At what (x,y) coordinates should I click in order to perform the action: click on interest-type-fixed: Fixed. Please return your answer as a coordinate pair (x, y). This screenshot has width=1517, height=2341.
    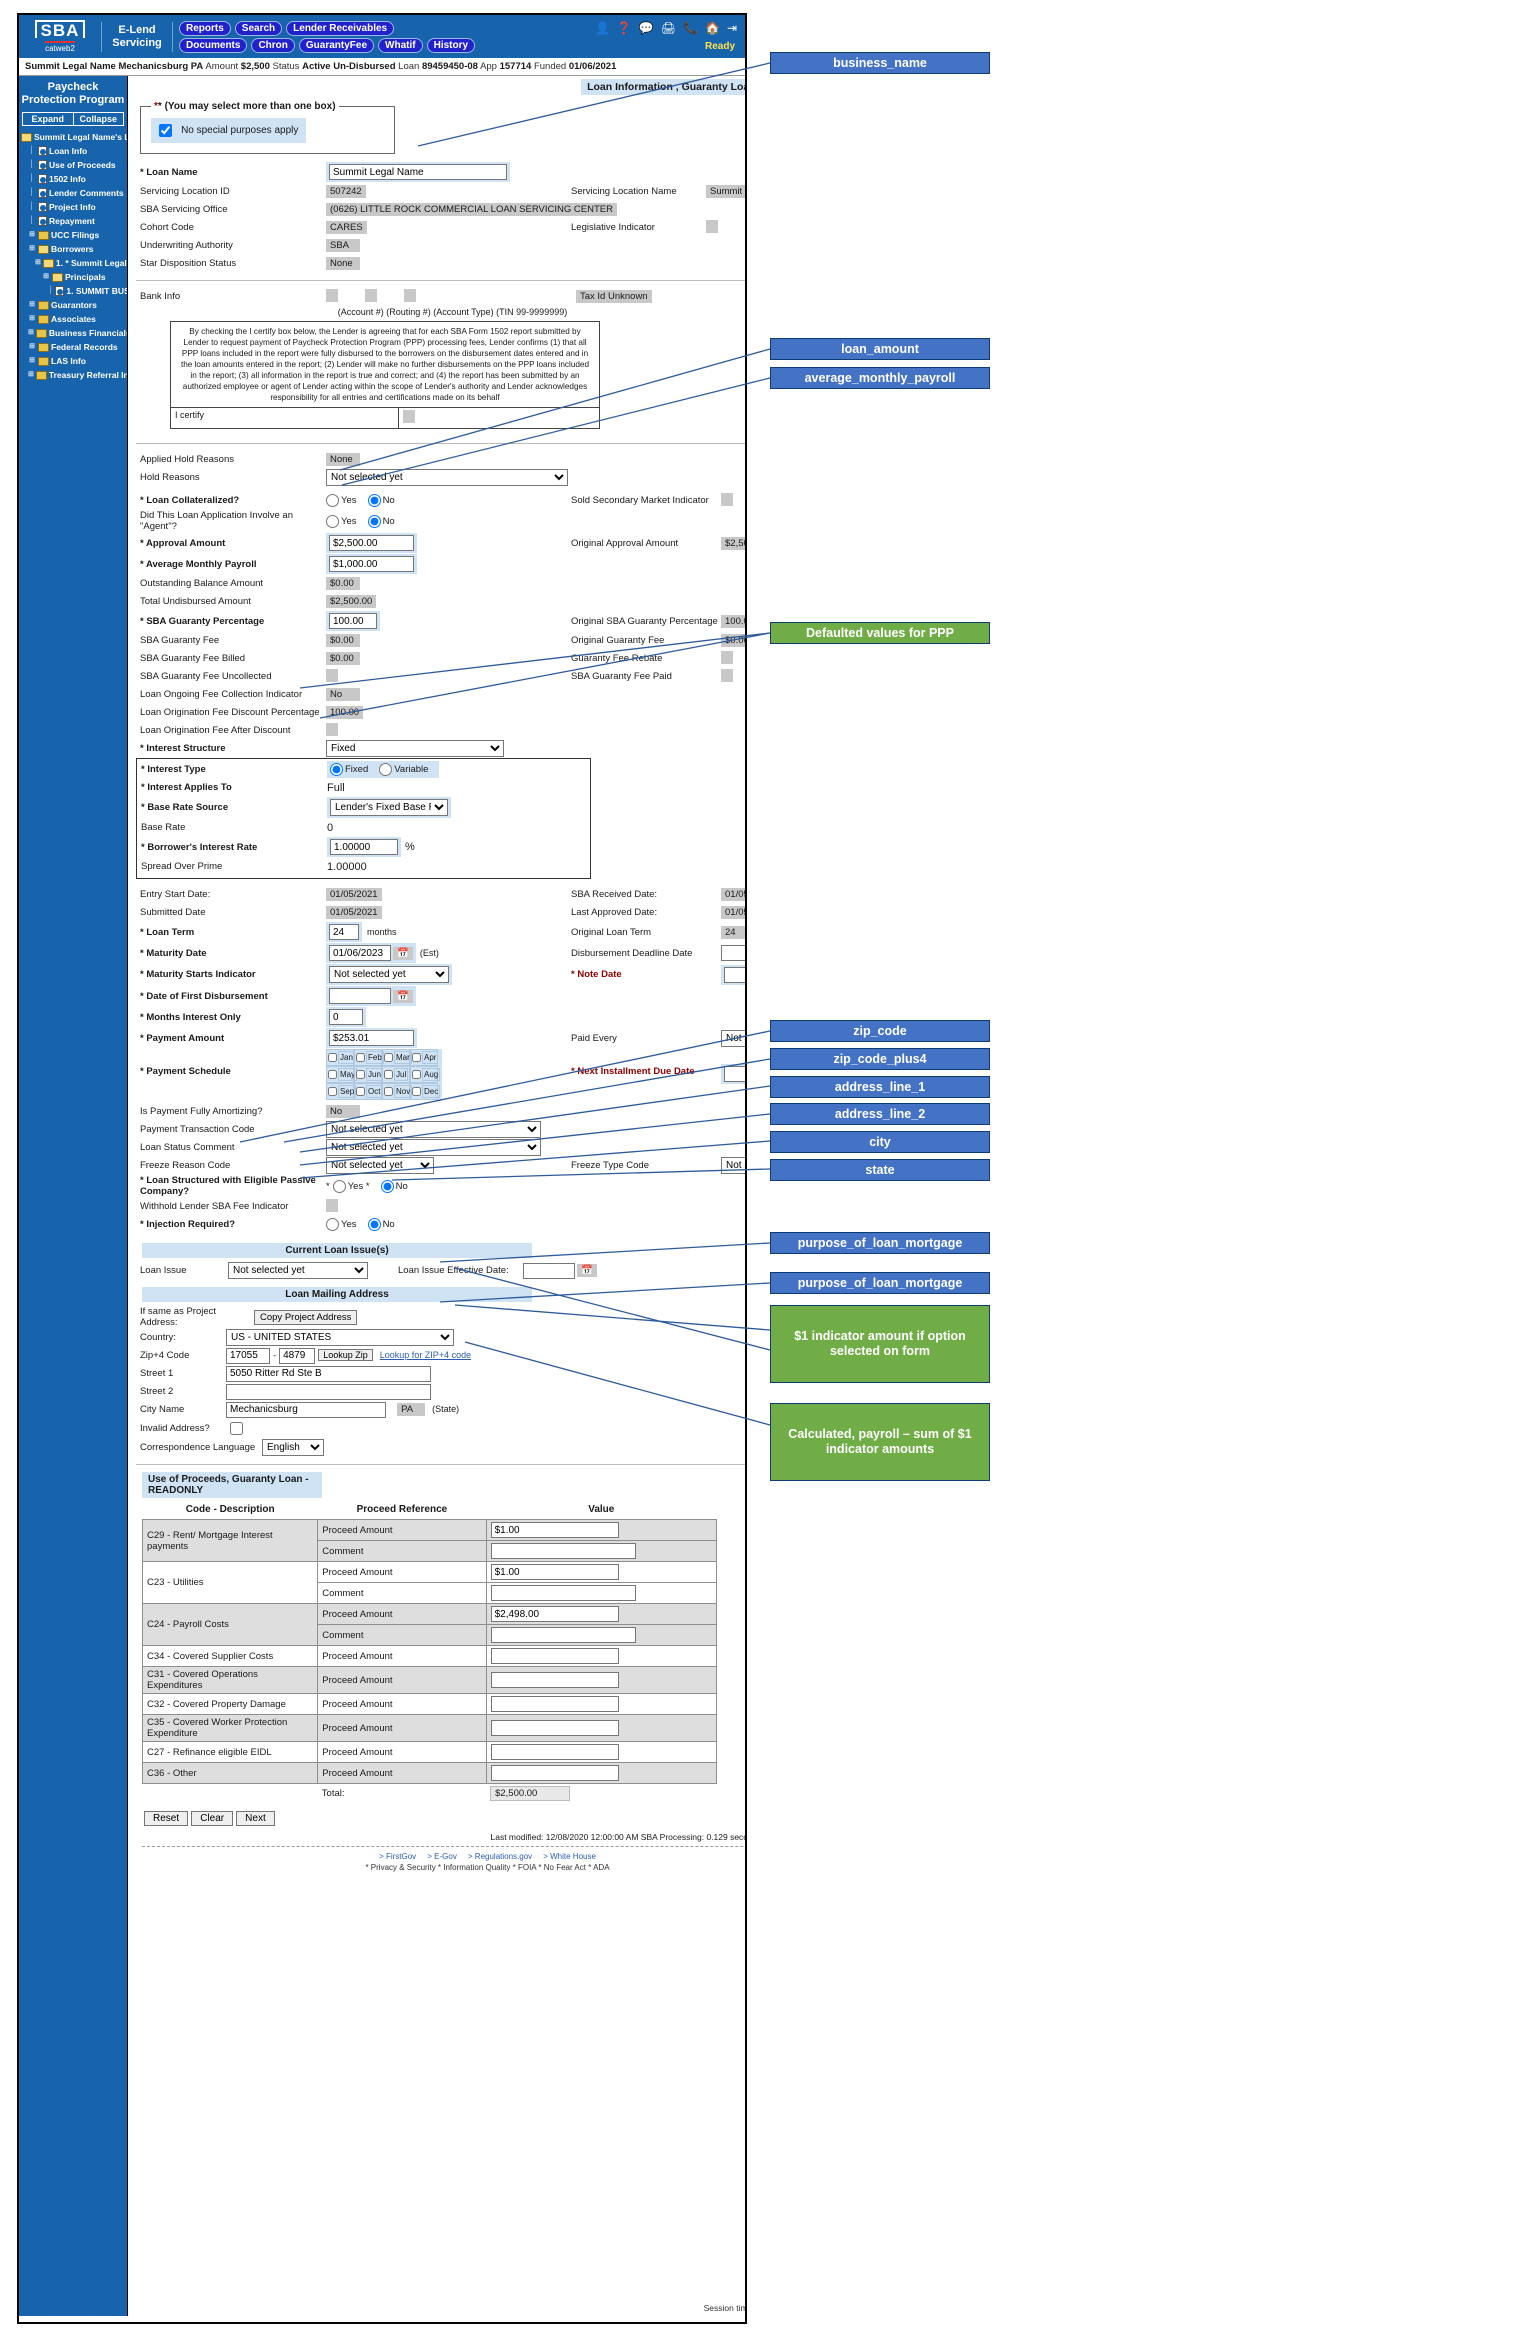
    Looking at the image, I should click on (349, 769).